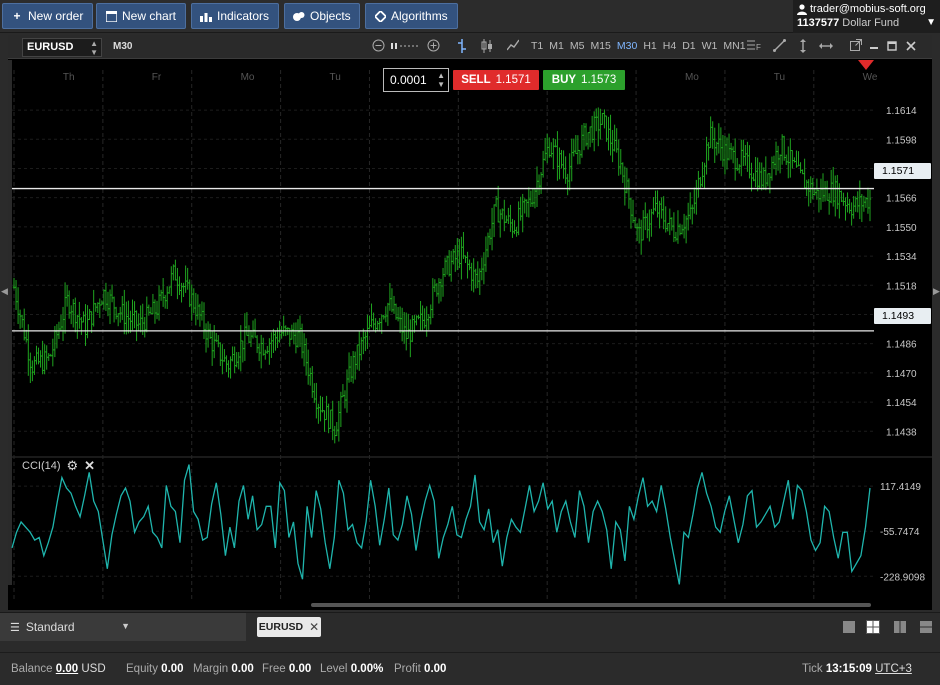 The image size is (940, 685). I want to click on objects-button: Objects, so click(322, 16).